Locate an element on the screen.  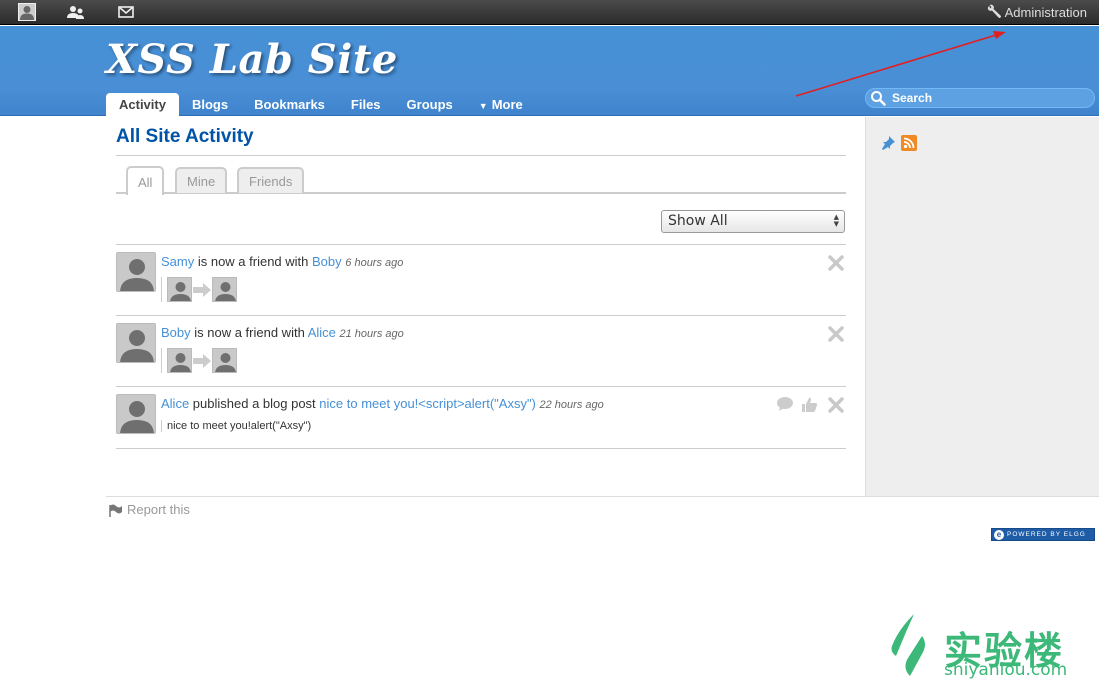
watermark-en: shiyanlou.com is located at coordinates (1006, 670).